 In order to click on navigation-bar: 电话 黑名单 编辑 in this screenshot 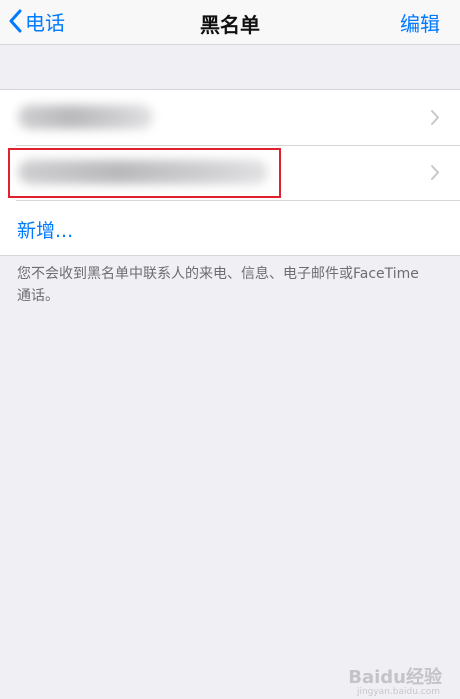, I will do `click(230, 22)`.